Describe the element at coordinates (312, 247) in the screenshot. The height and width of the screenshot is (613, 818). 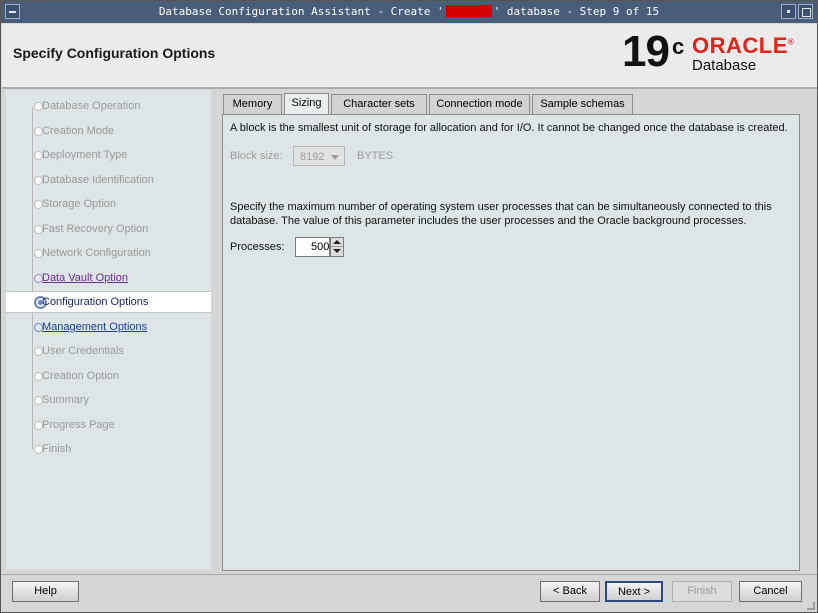
I see `processes-input: 500` at that location.